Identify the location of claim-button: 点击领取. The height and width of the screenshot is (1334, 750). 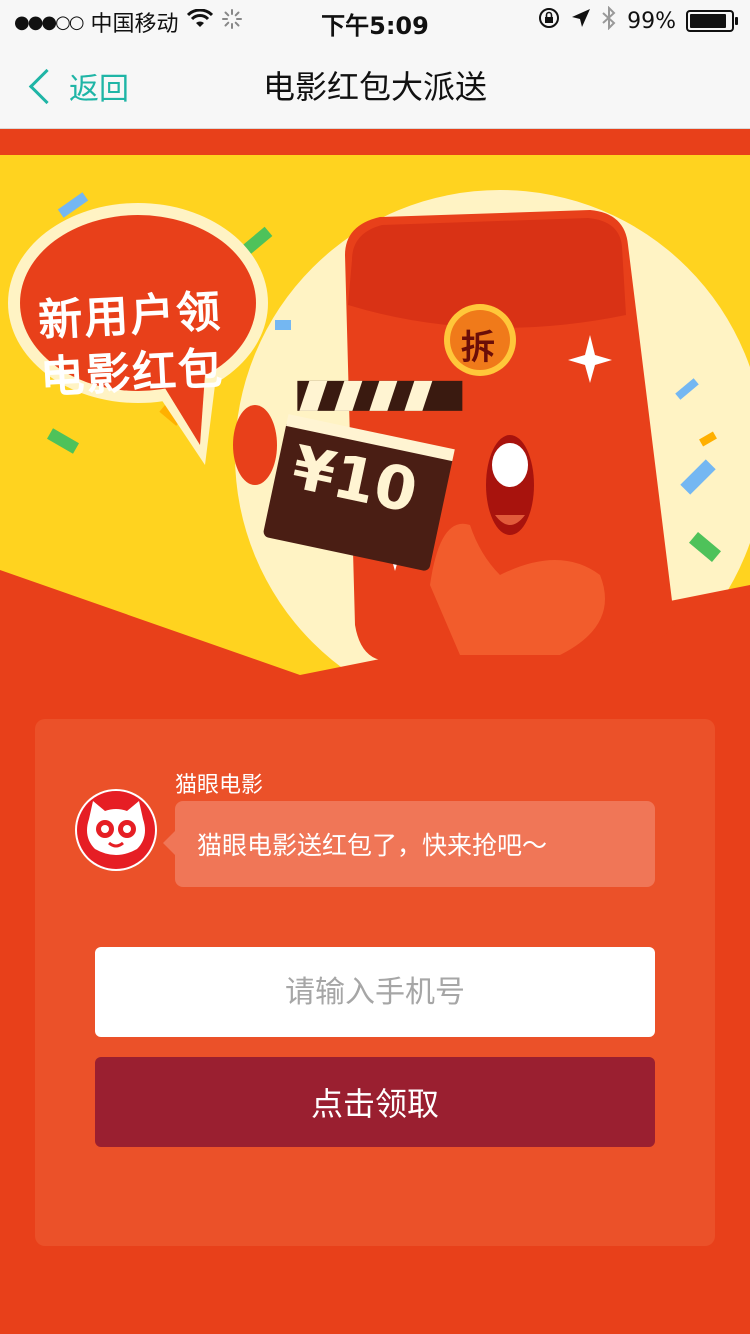
(375, 1102).